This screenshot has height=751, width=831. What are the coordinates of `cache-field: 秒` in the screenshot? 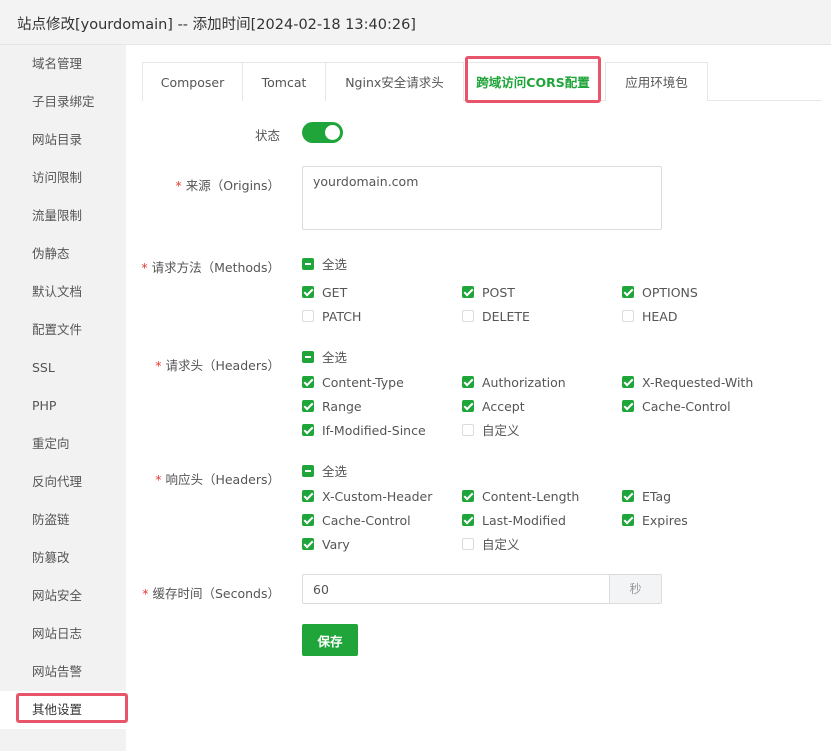 It's located at (482, 589).